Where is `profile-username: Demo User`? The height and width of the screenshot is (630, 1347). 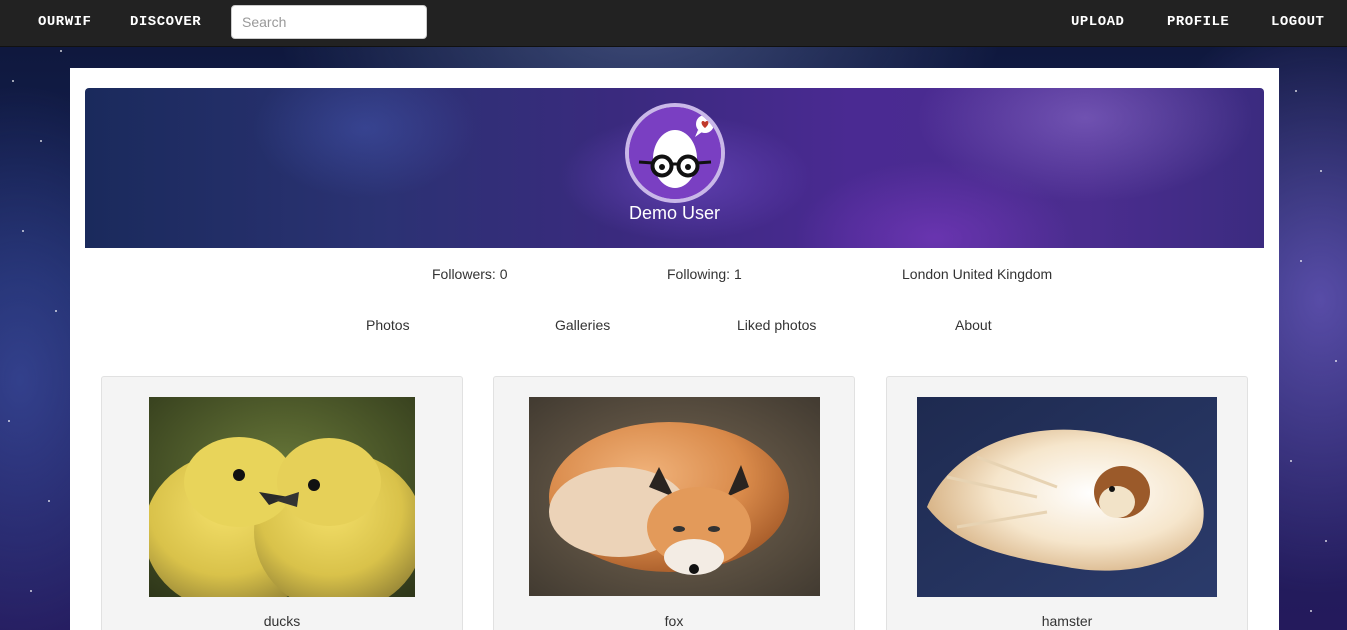 profile-username: Demo User is located at coordinates (674, 213).